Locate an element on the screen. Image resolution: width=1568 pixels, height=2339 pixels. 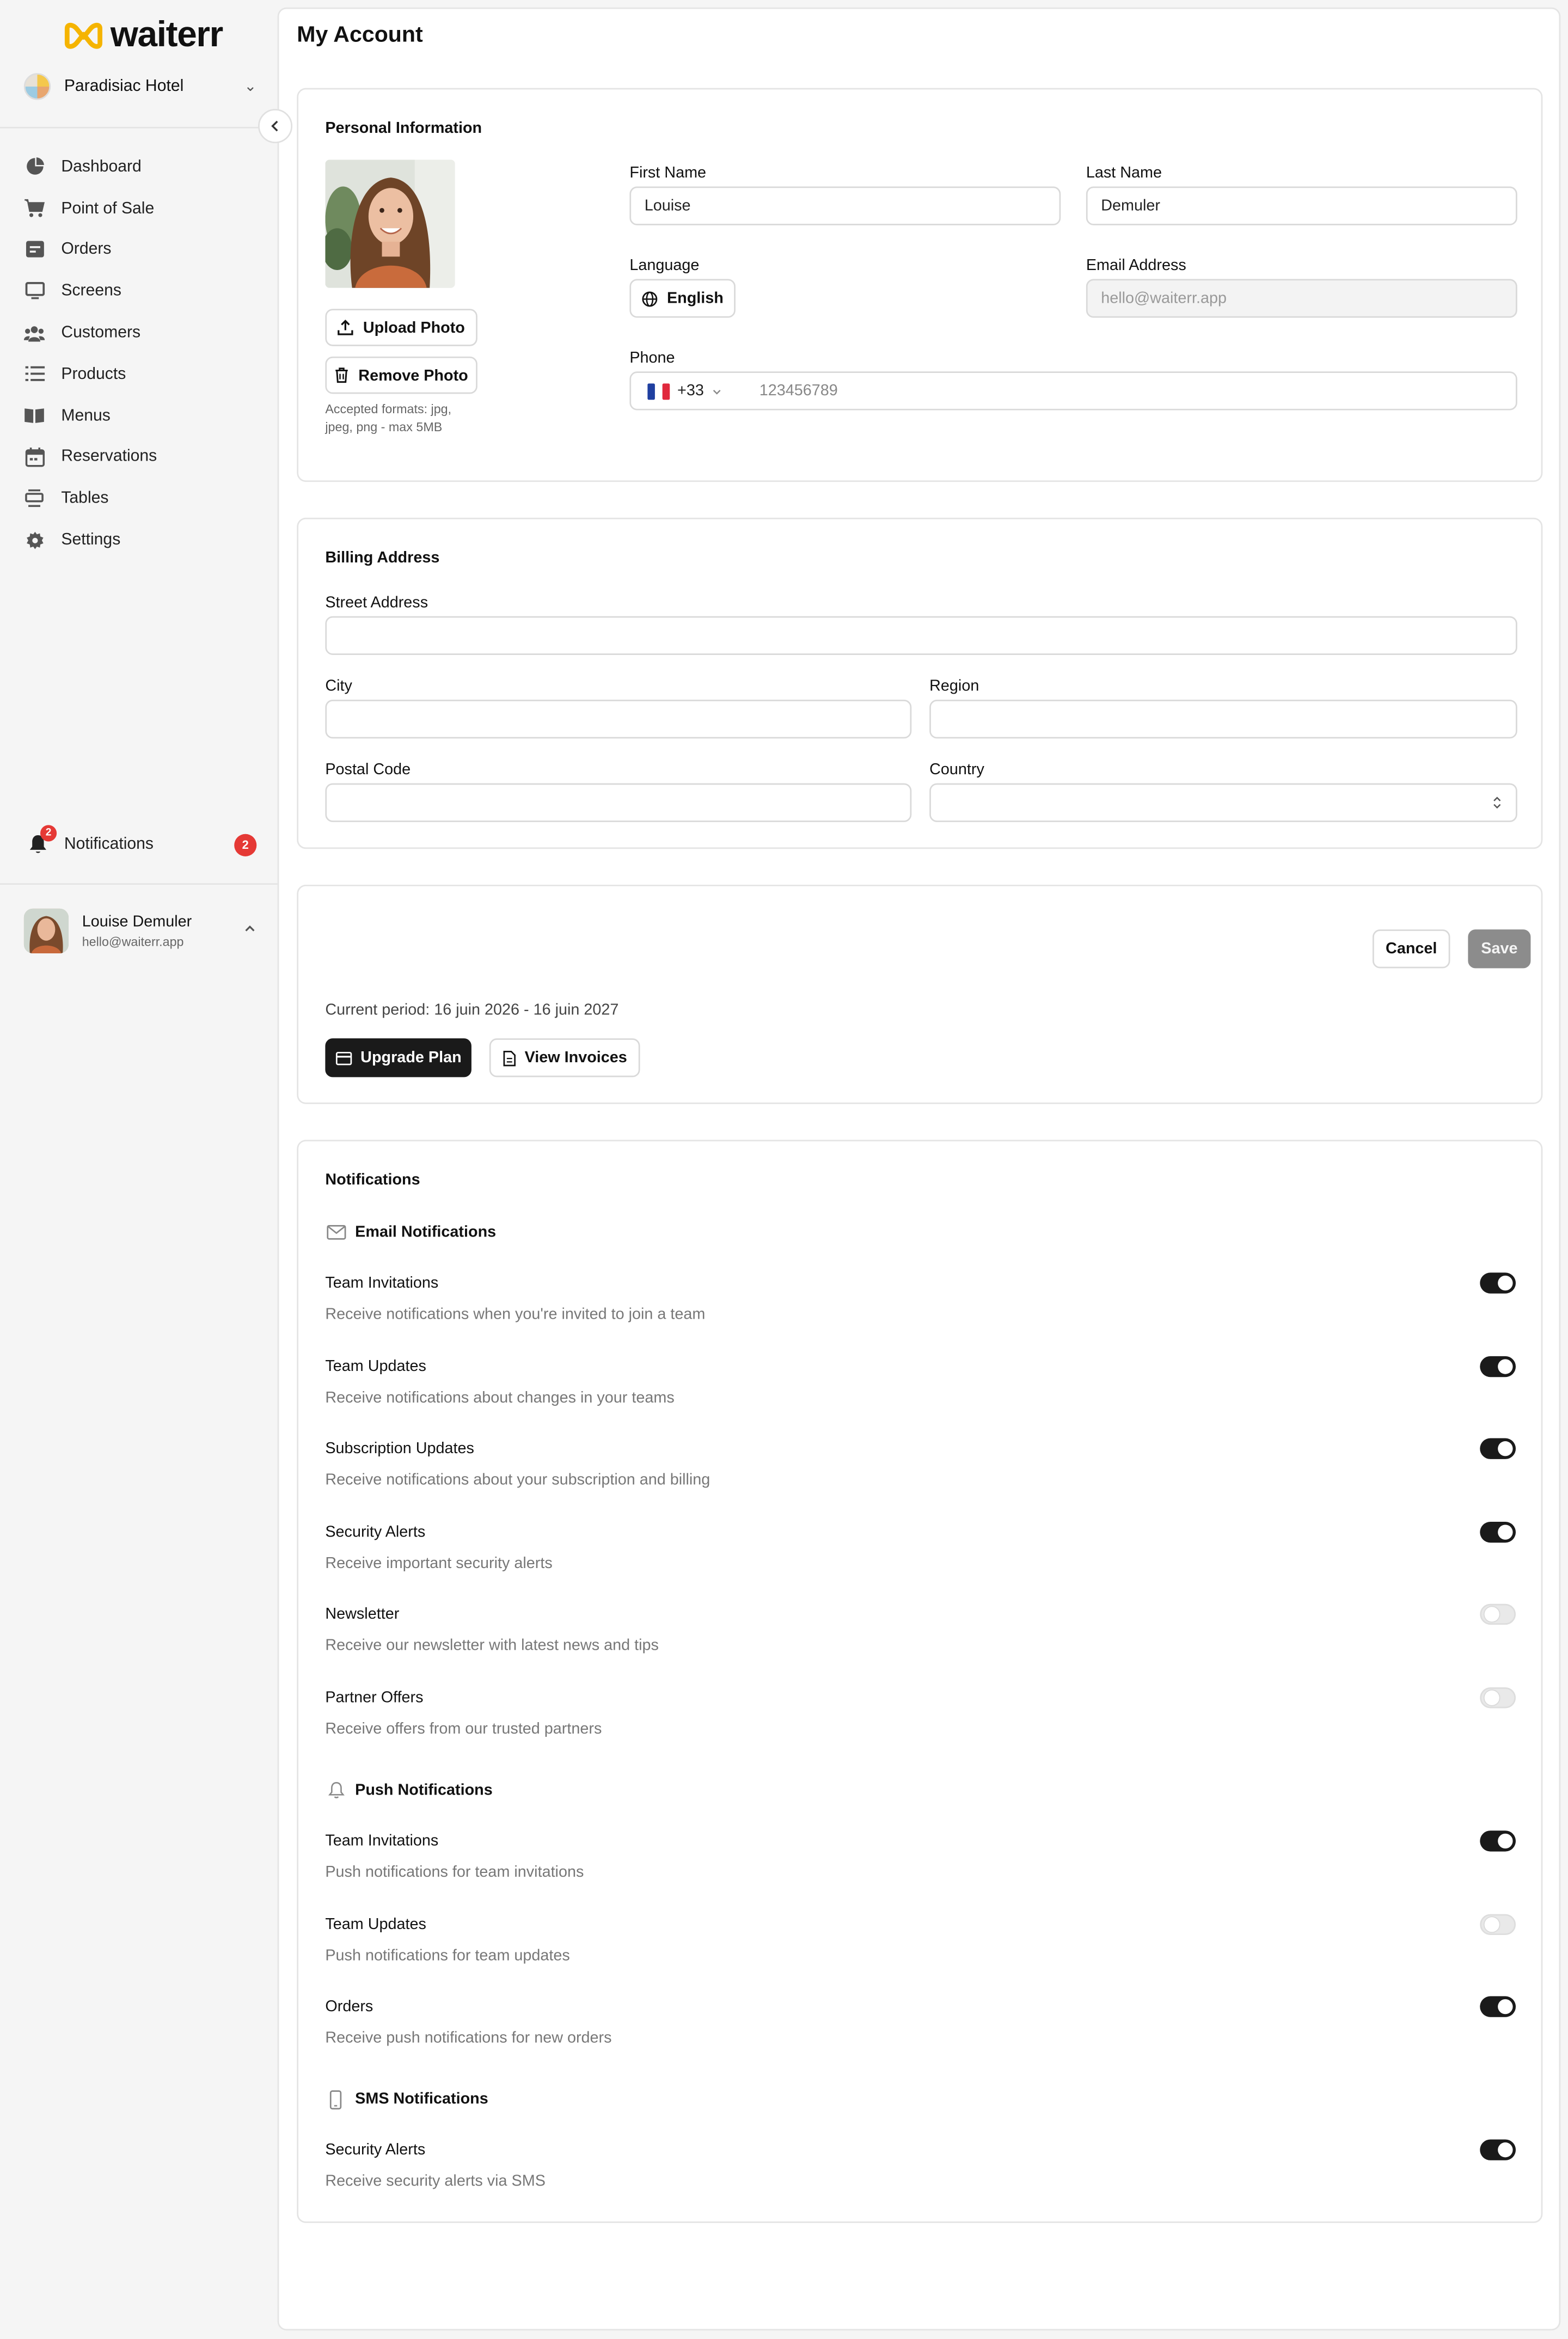
city-label: City is located at coordinates (338, 686).